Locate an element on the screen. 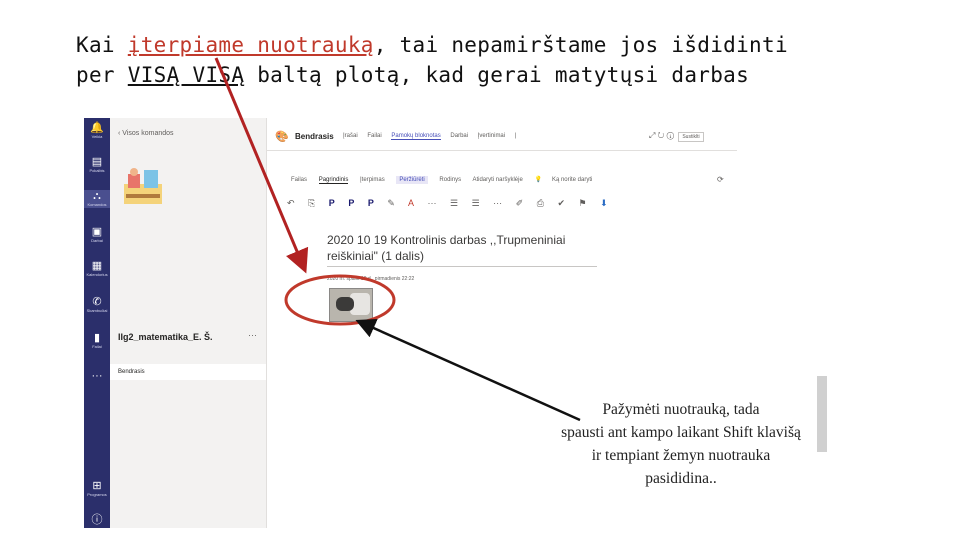 This screenshot has width=960, height=540. red-highlight-ellipse is located at coordinates (340, 300).